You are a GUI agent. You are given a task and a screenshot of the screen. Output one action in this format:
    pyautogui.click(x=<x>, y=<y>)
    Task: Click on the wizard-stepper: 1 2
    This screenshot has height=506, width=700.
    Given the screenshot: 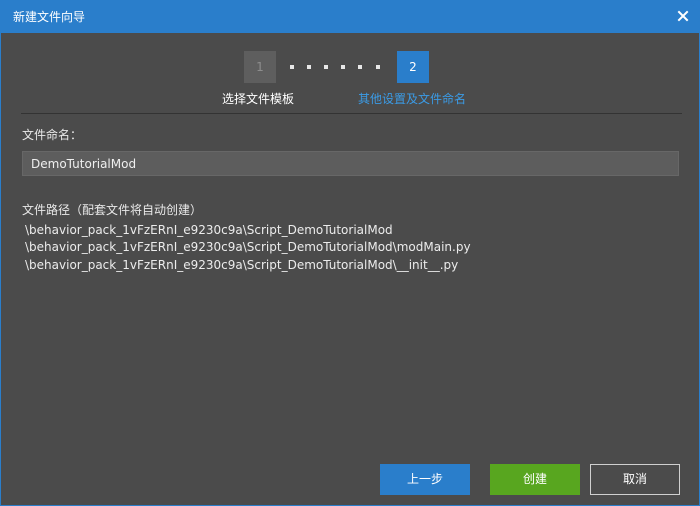 What is the action you would take?
    pyautogui.click(x=339, y=67)
    